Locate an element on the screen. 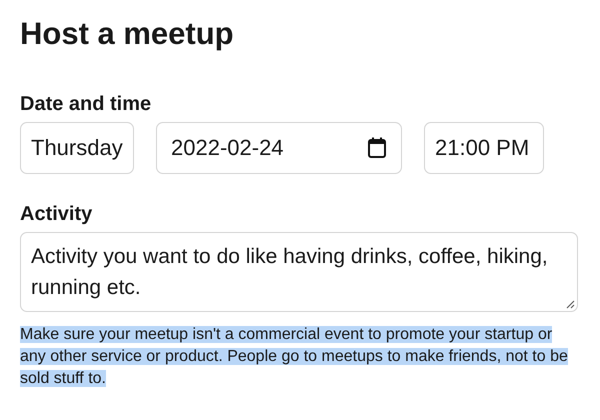 The width and height of the screenshot is (600, 420). field-label: Activity is located at coordinates (57, 214).